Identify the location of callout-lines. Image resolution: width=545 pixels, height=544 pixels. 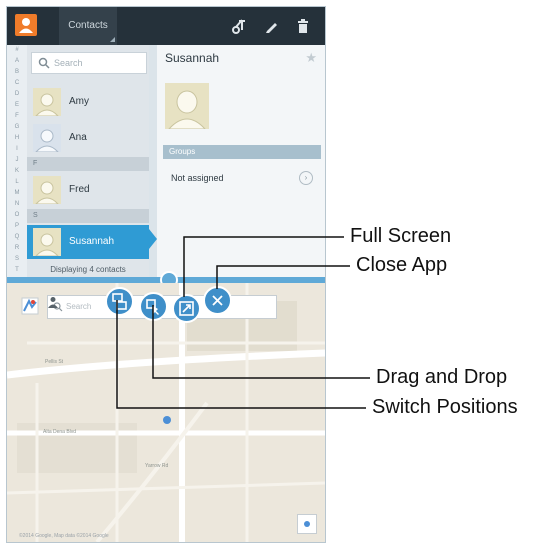
(243, 322).